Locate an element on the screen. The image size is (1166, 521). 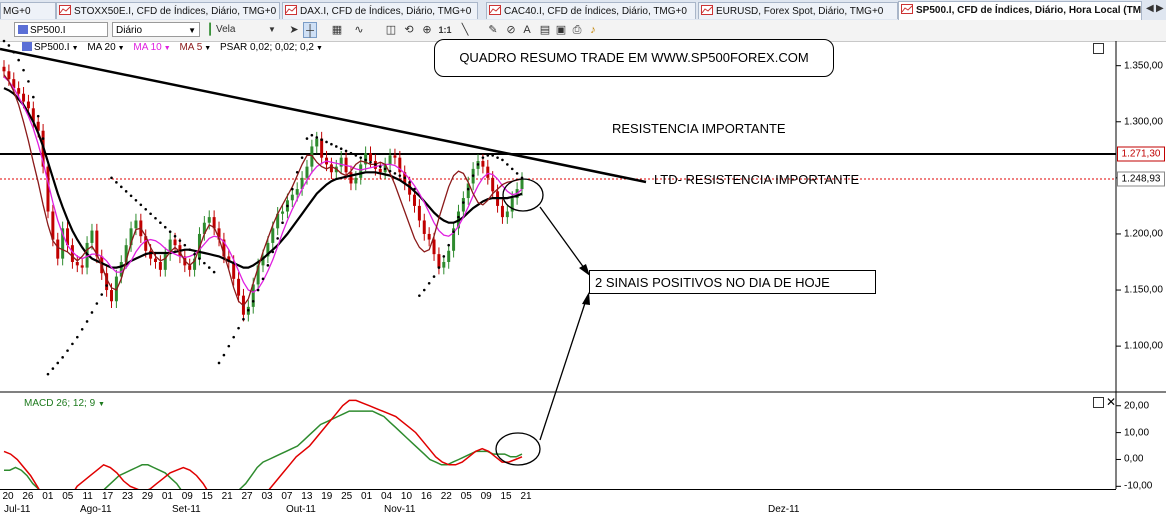
tab-item-3: CAC40.I, CFD de Índices, Diário, TMG+0 is located at coordinates (591, 10).